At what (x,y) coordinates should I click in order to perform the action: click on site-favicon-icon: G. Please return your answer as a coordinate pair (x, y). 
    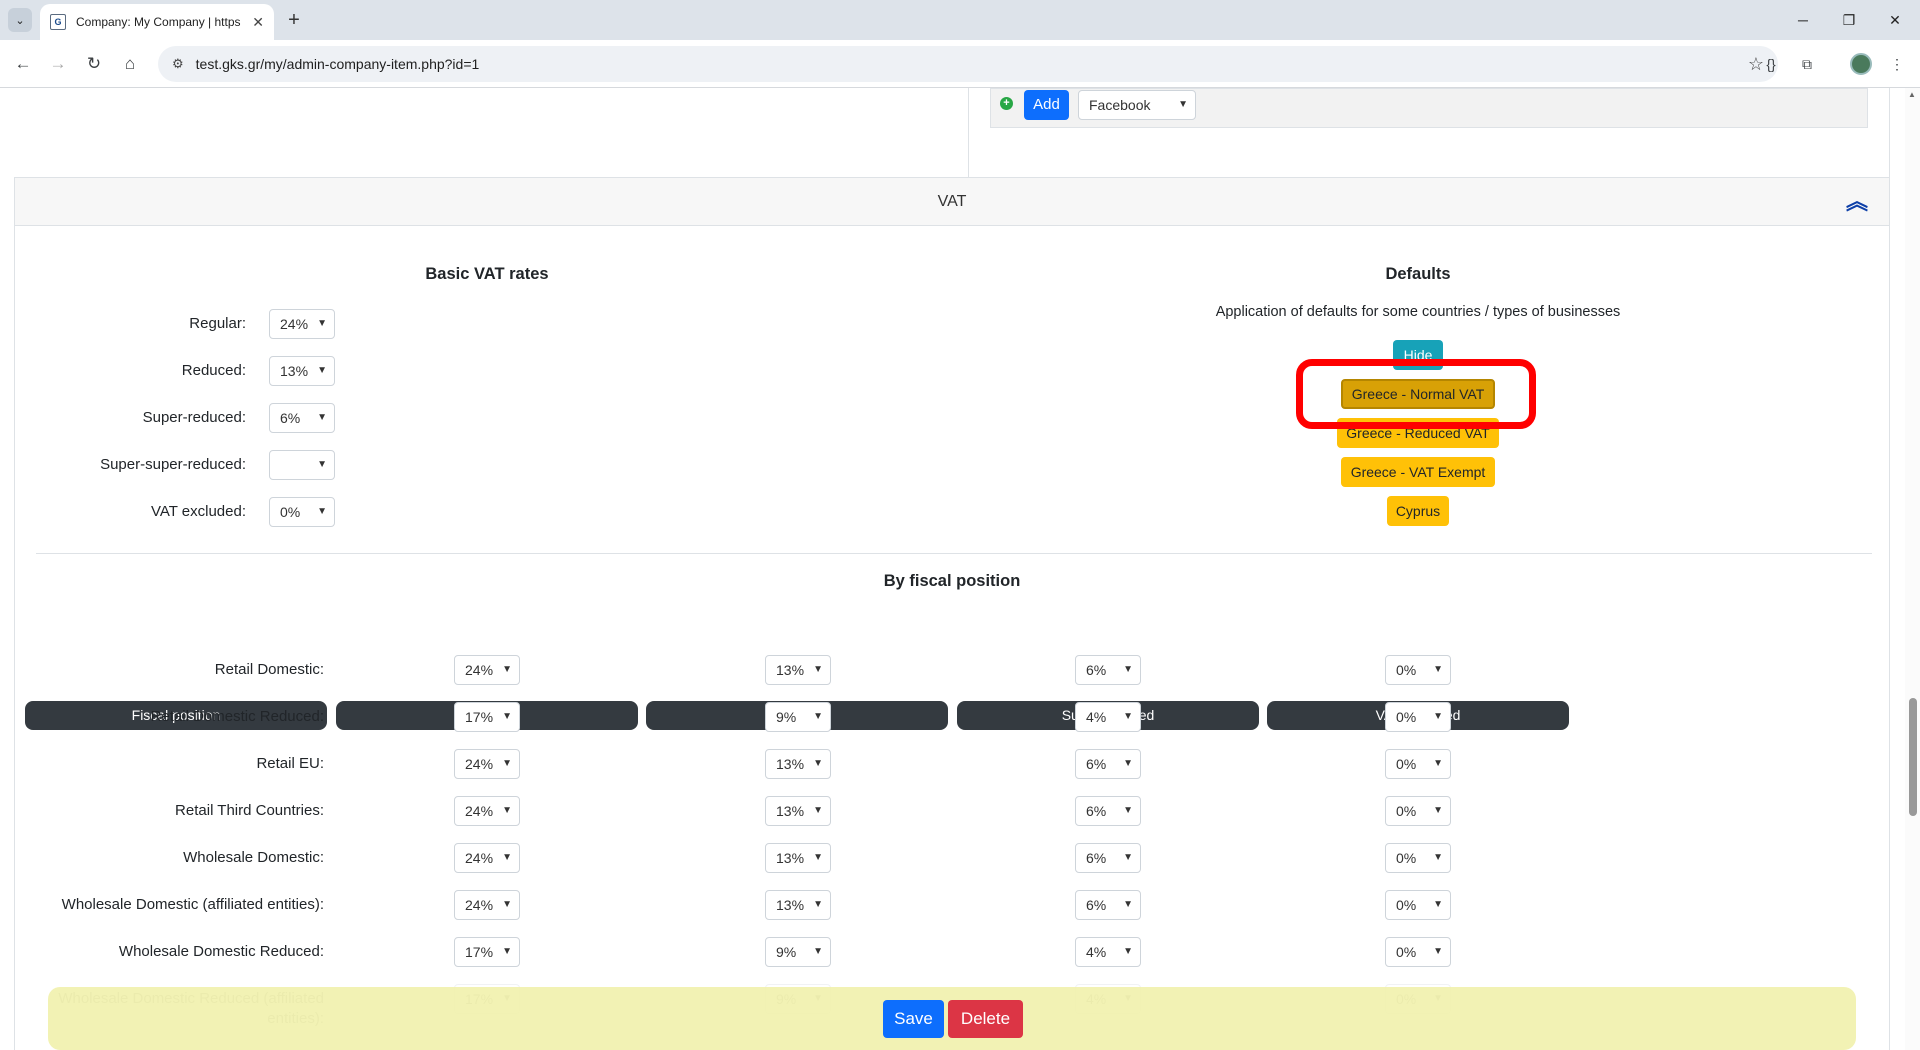
    Looking at the image, I should click on (58, 22).